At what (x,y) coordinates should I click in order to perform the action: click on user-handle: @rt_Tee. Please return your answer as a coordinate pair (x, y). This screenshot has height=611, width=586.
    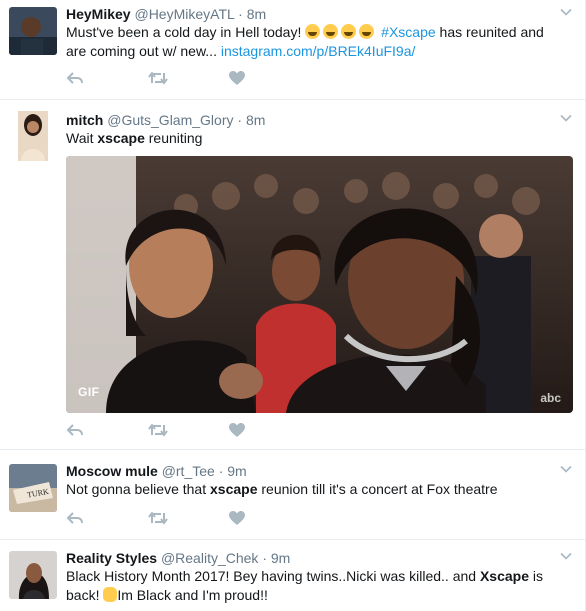
    Looking at the image, I should click on (188, 471).